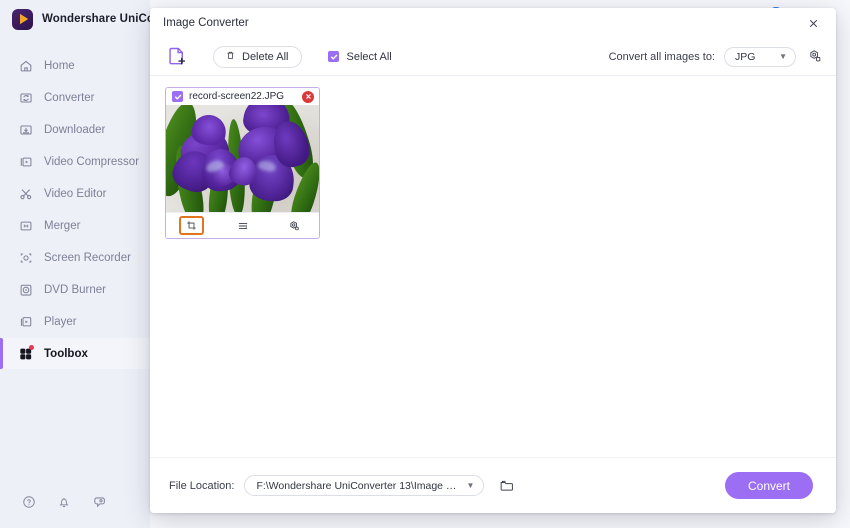 The image size is (850, 528). I want to click on crop-icon, so click(191, 225).